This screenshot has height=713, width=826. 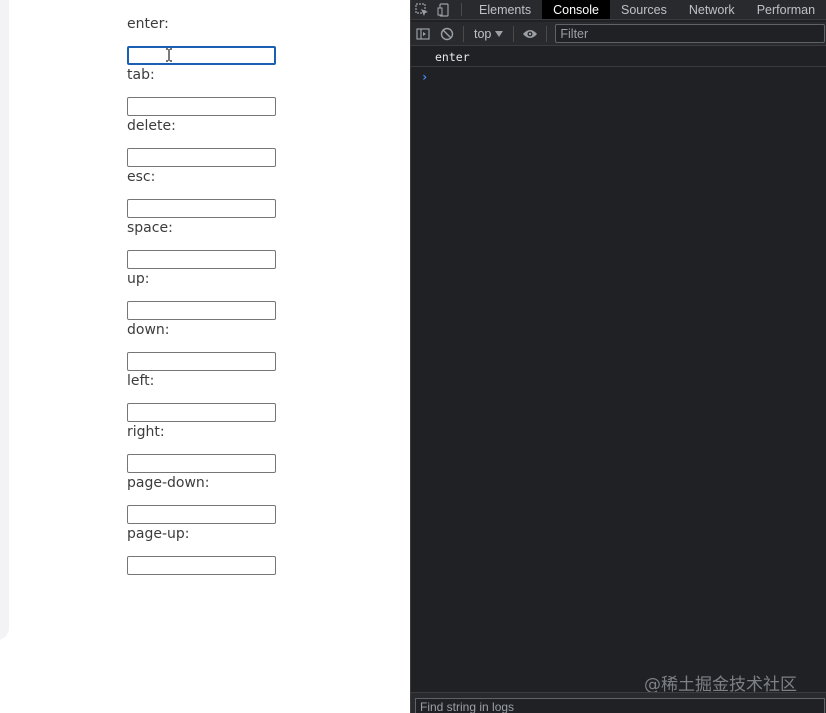 I want to click on field-label: right:, so click(x=146, y=432).